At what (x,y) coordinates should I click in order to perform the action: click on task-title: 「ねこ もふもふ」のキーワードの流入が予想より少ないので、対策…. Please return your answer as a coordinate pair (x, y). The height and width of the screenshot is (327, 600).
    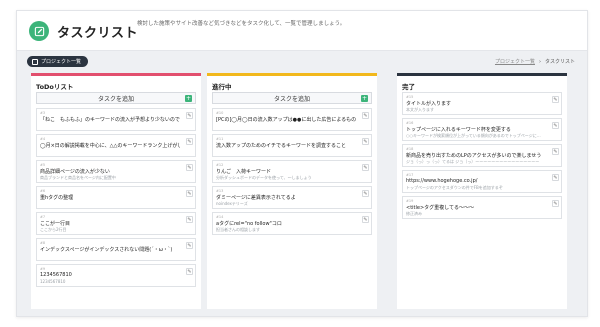
    Looking at the image, I should click on (110, 120).